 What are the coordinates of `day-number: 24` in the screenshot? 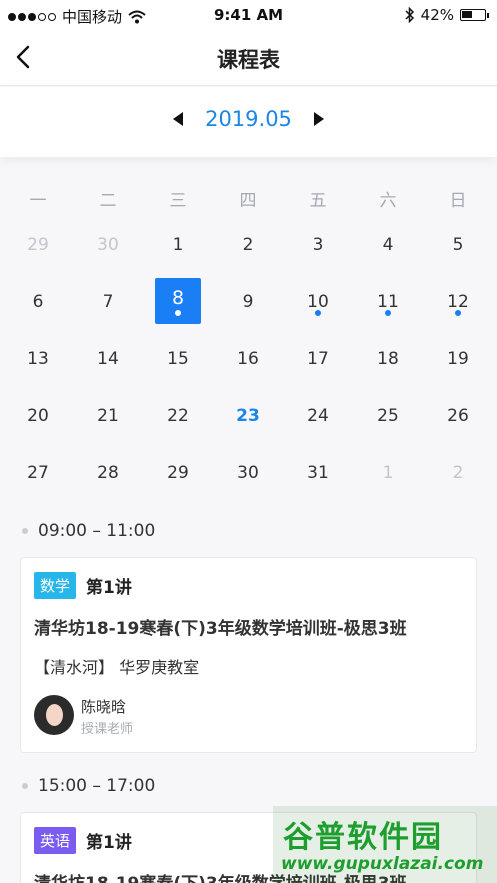 It's located at (318, 415).